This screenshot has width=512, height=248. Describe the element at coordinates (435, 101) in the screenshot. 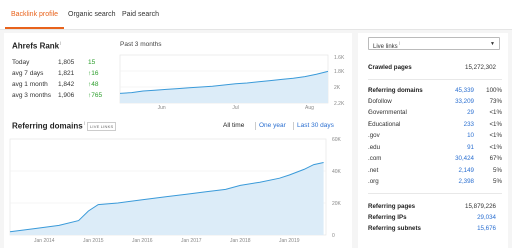

I see `breakdown-row: Dofollow i 33,209 73%` at that location.